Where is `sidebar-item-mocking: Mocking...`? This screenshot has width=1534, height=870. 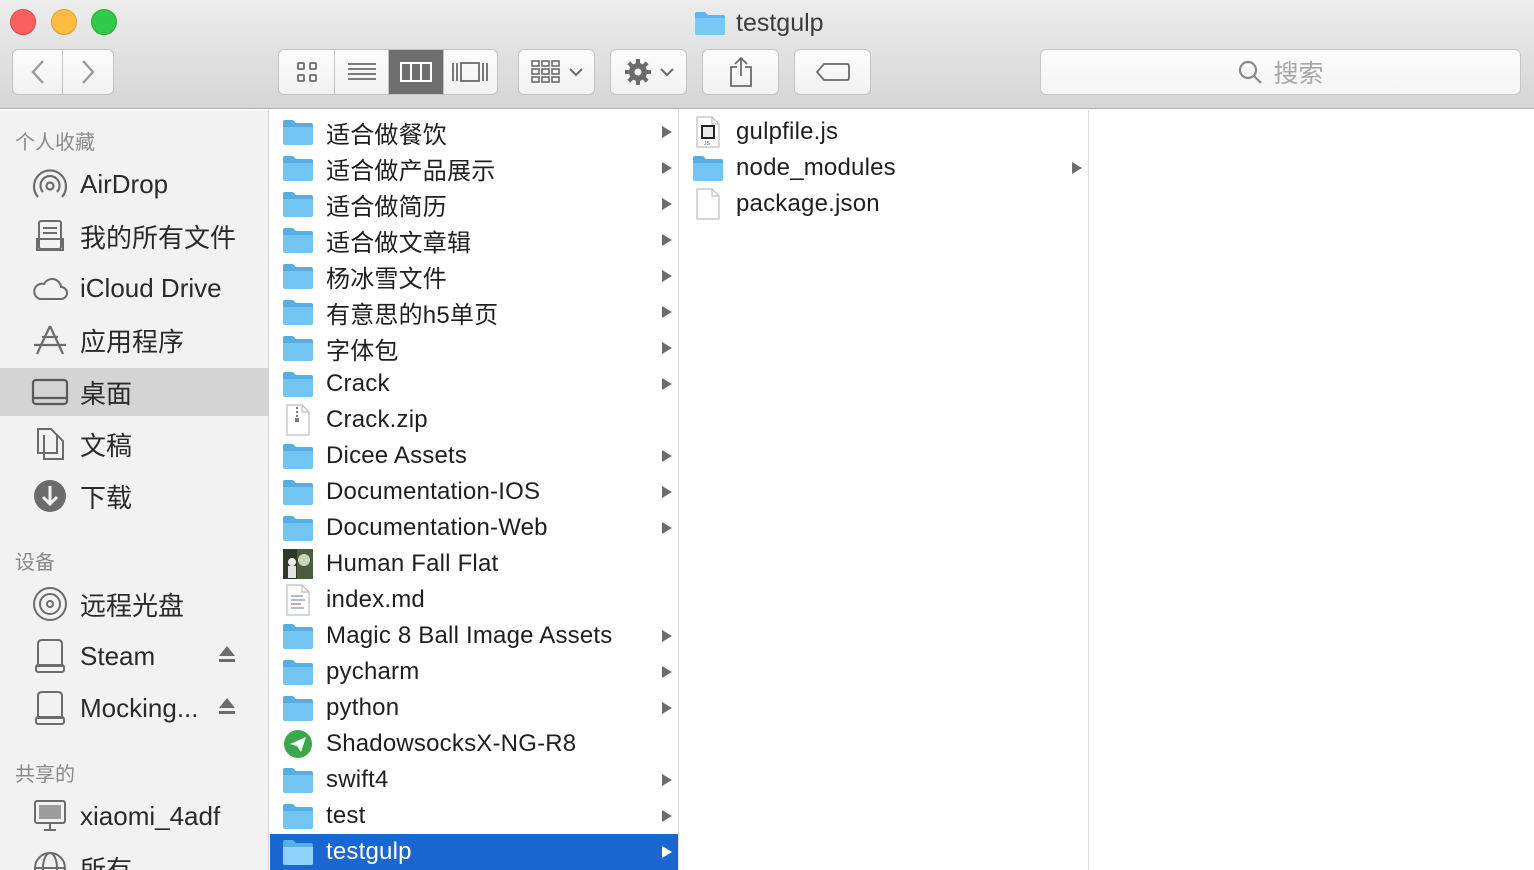 sidebar-item-mocking: Mocking... is located at coordinates (134, 708).